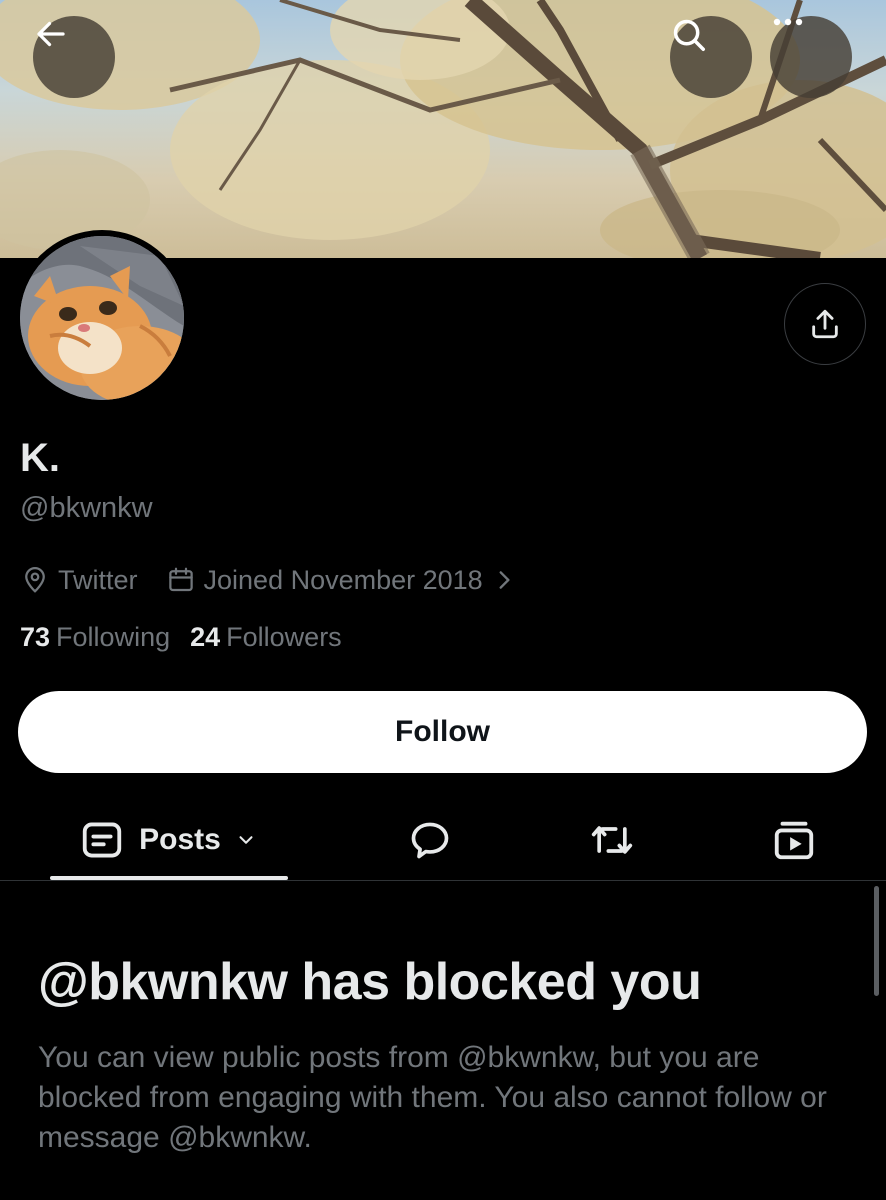 This screenshot has width=886, height=1200. I want to click on tab-media, so click(794, 840).